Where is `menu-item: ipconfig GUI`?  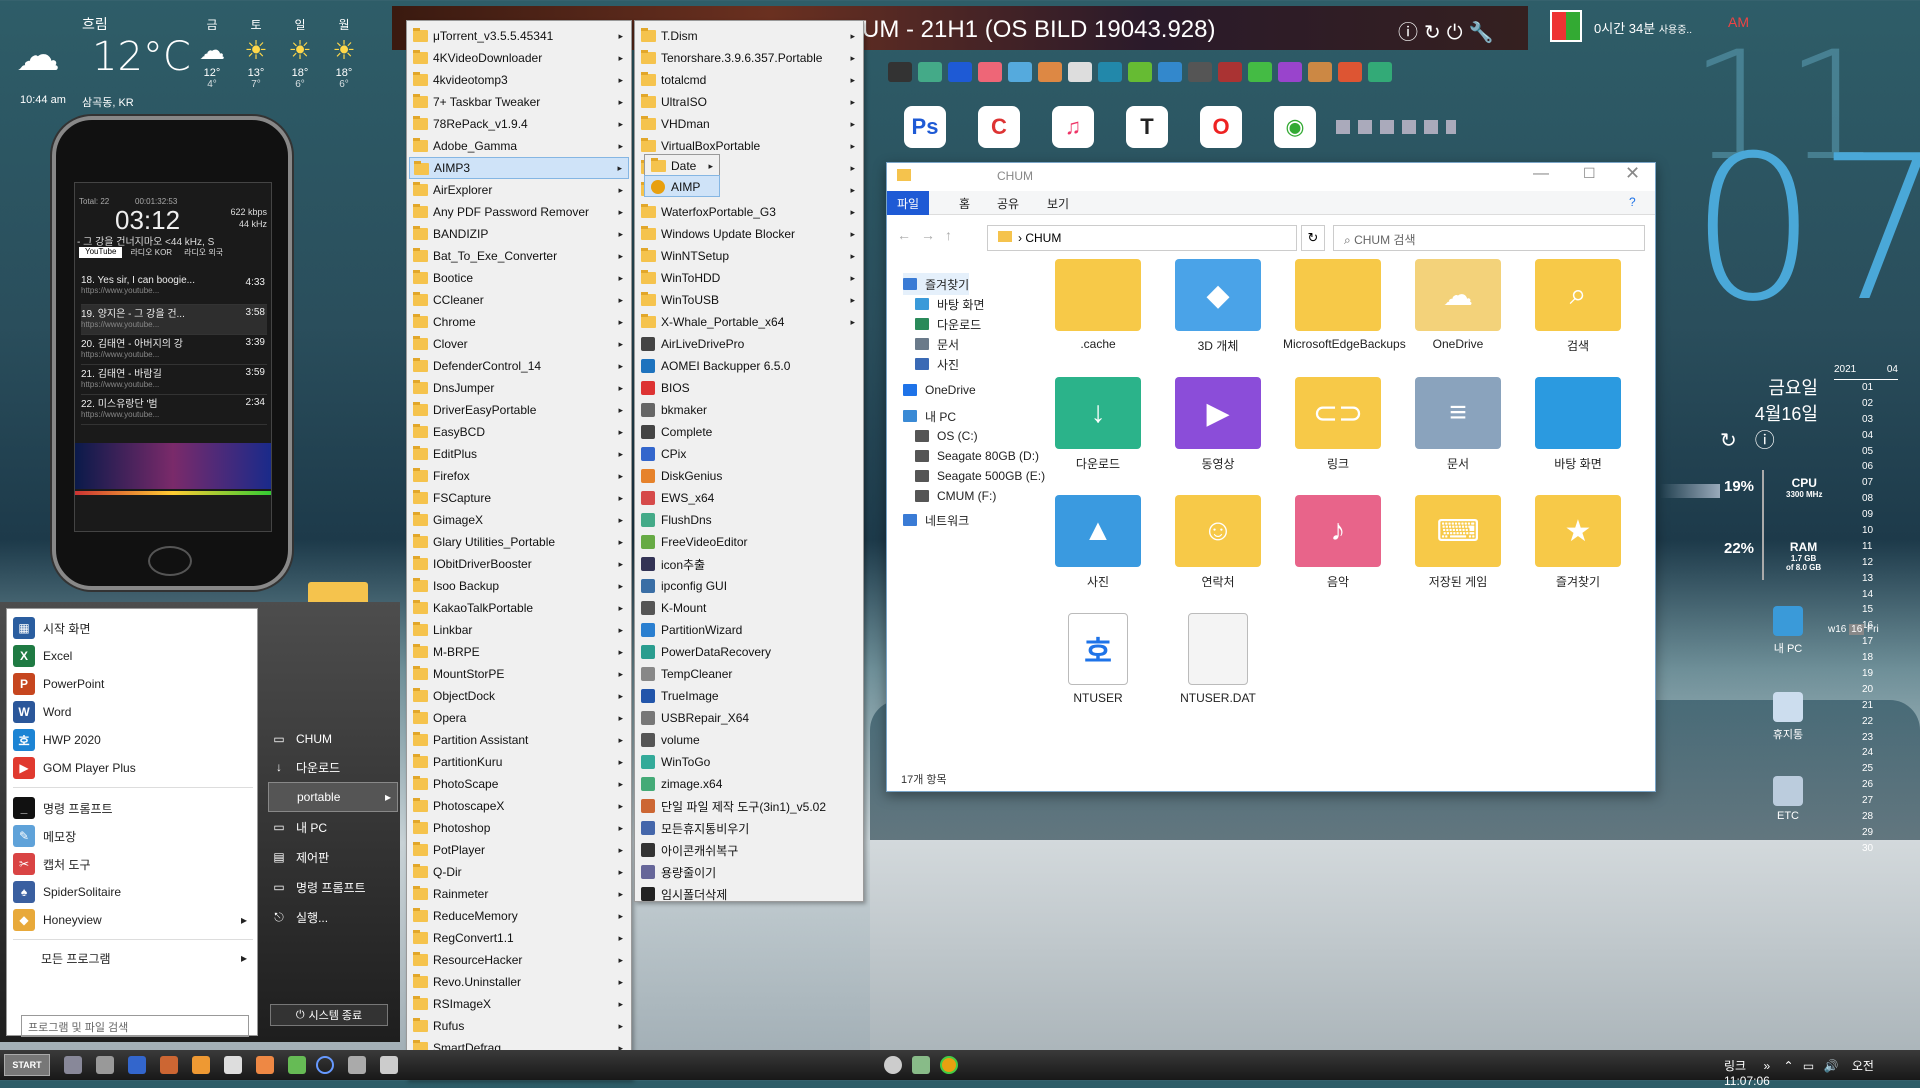 menu-item: ipconfig GUI is located at coordinates (749, 586).